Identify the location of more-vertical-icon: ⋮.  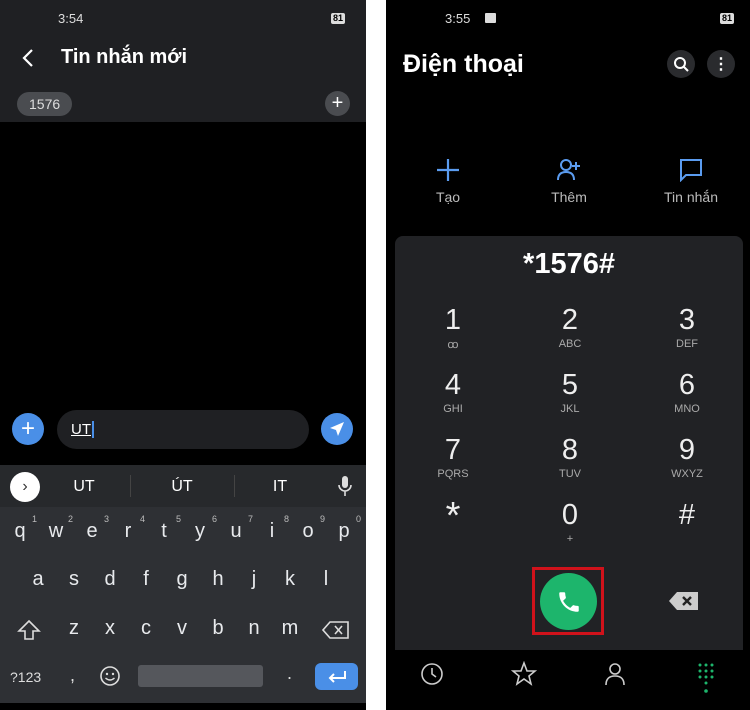
(721, 64).